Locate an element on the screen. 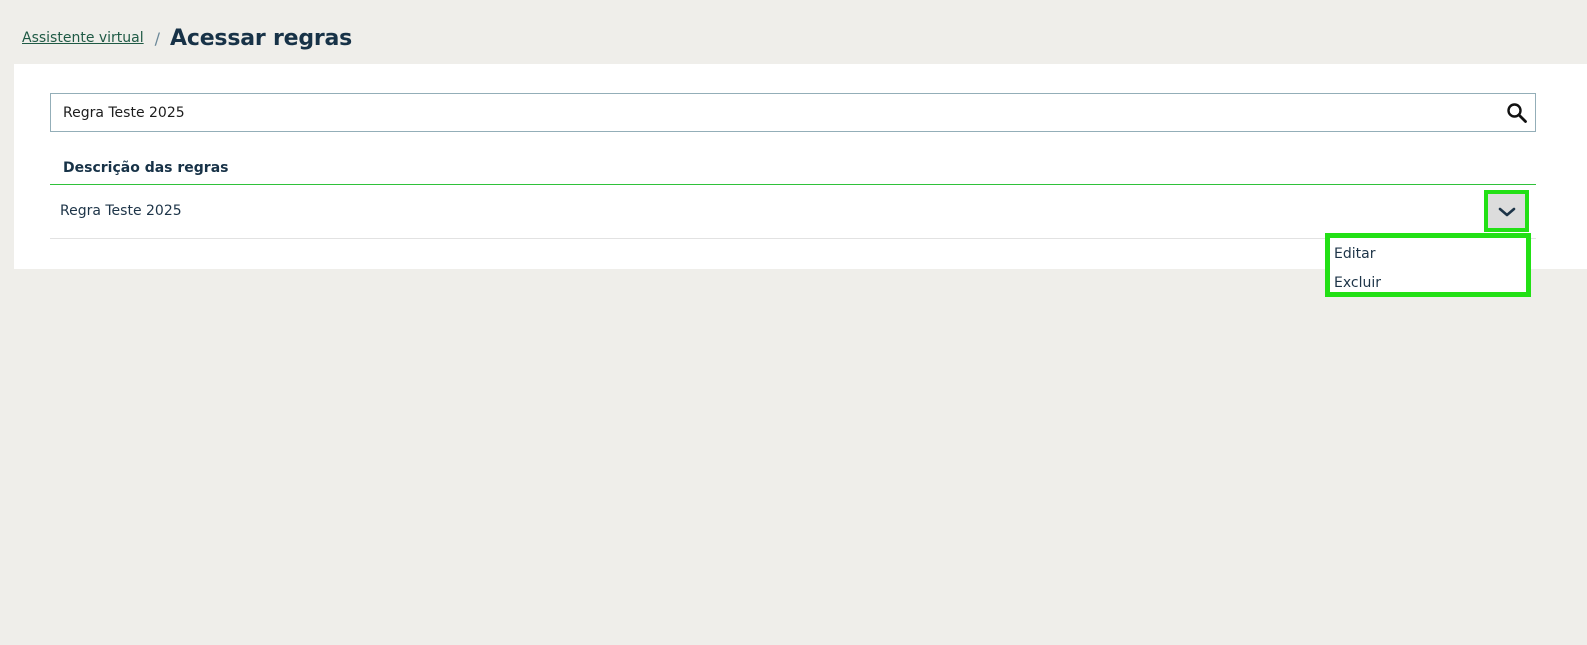  row-actions-toggle-button is located at coordinates (1506, 211).